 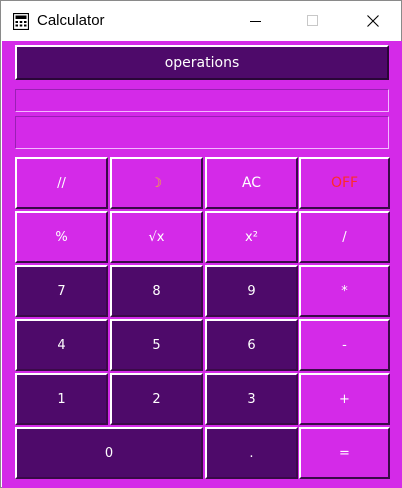 I want to click on digit-6-button: 6, so click(x=251, y=345).